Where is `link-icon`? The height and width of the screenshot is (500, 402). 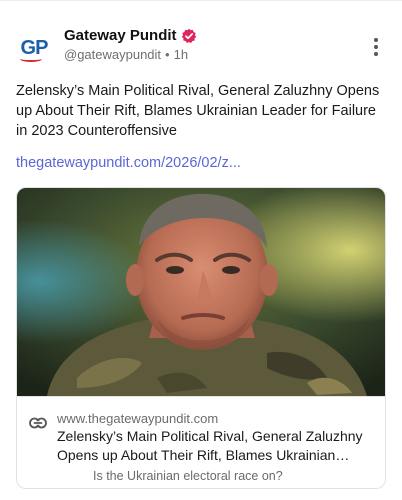 link-icon is located at coordinates (38, 423).